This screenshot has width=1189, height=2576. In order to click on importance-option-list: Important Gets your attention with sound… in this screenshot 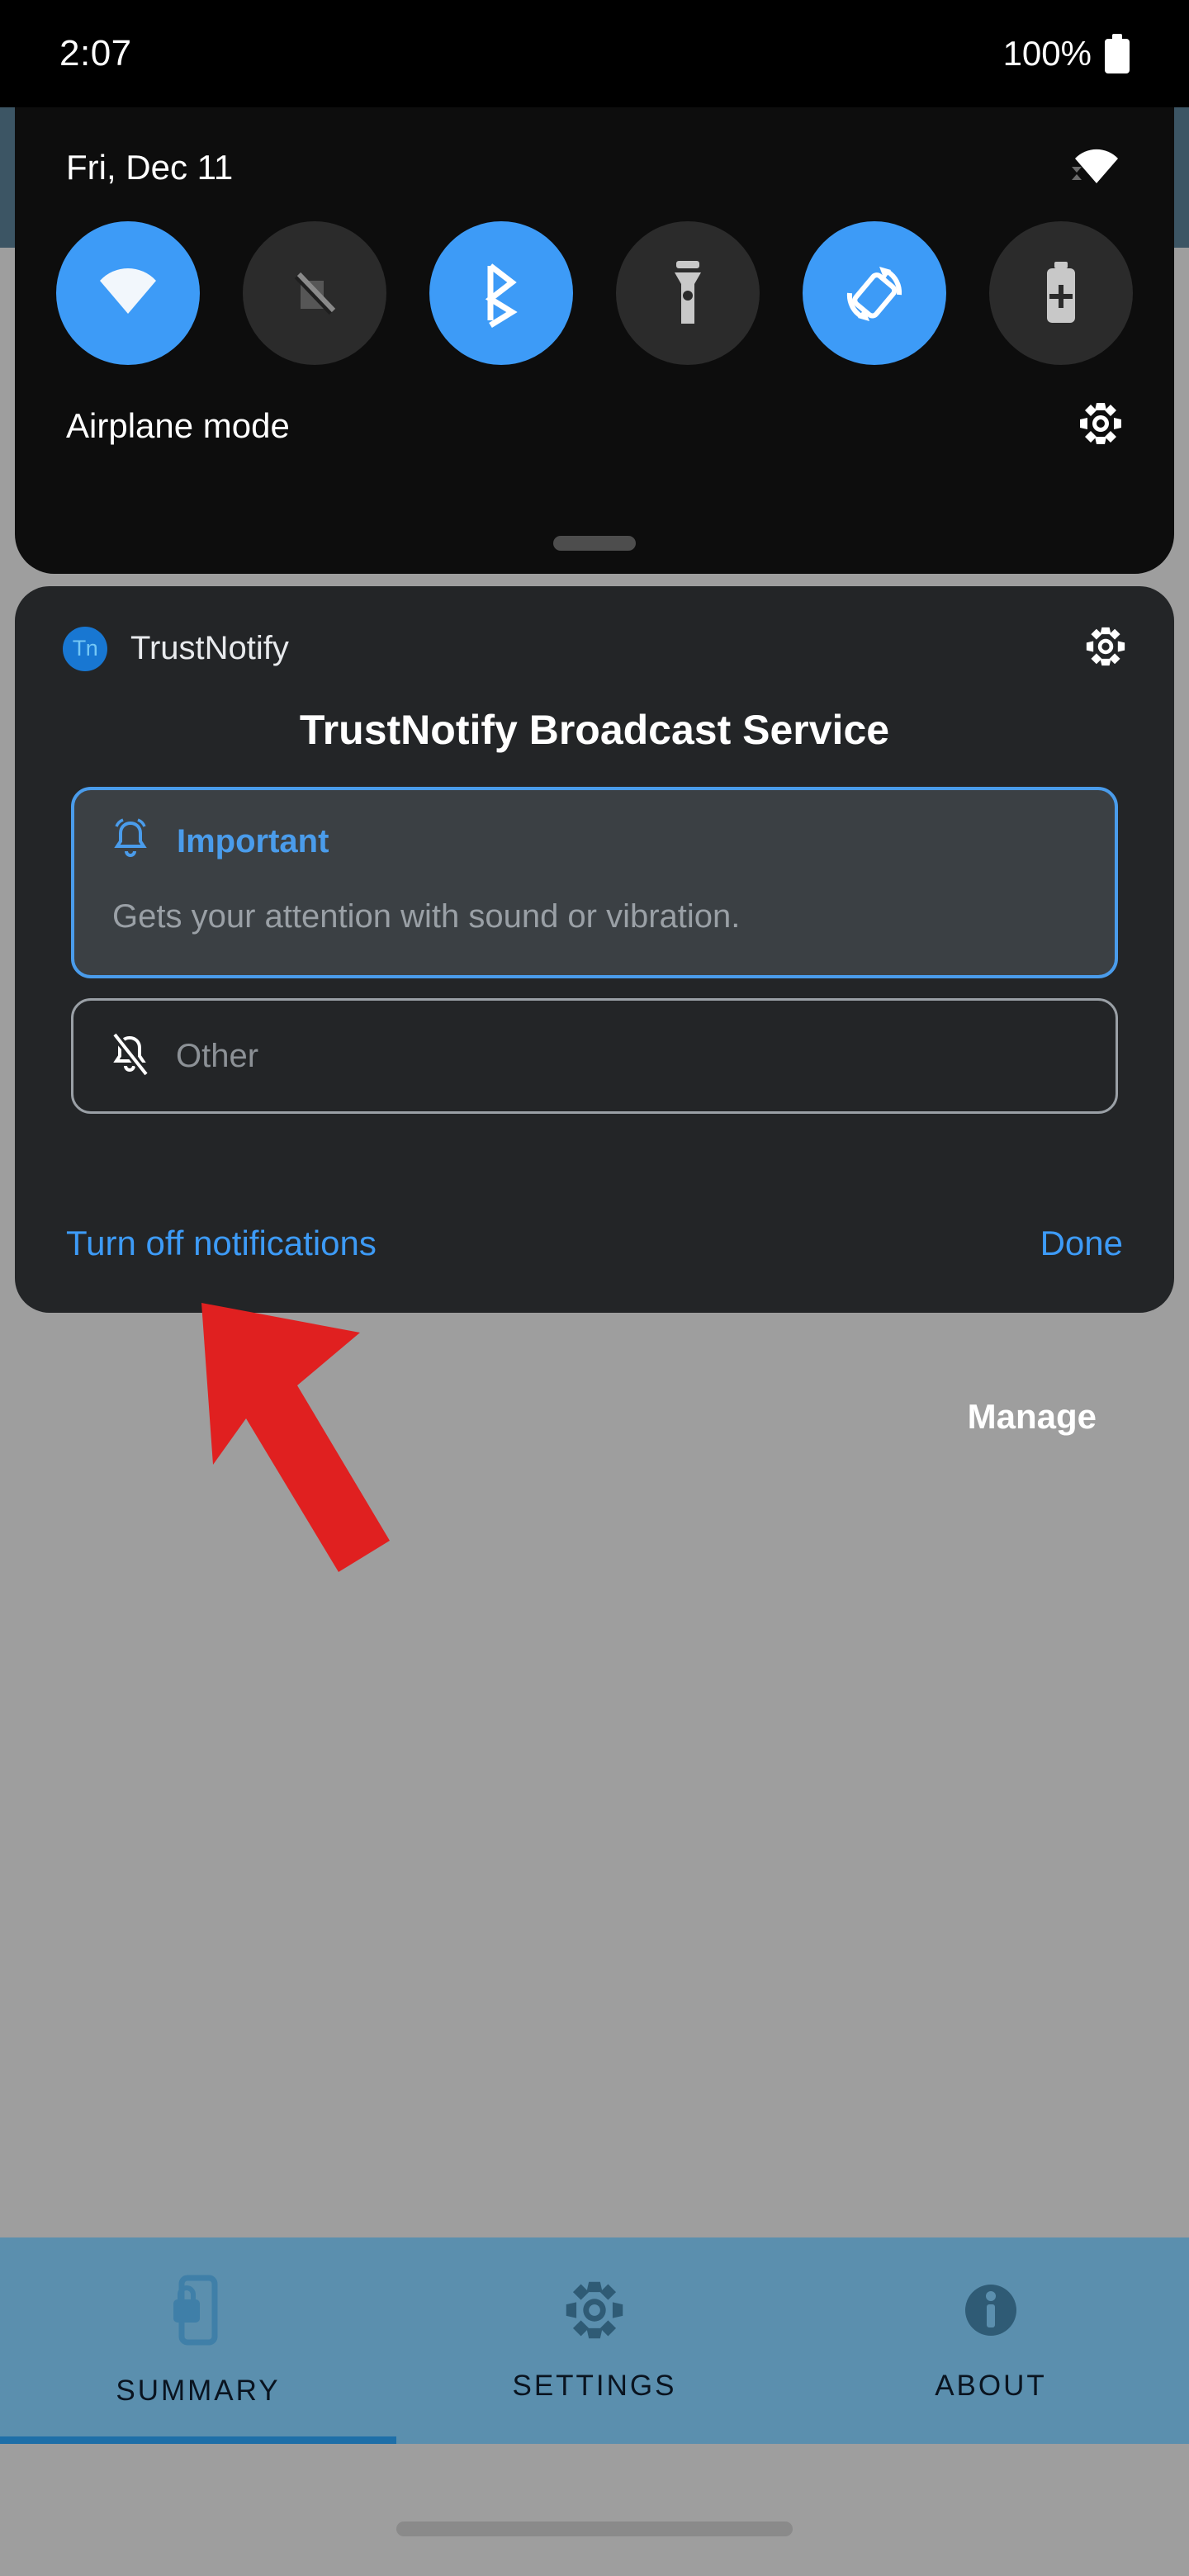, I will do `click(594, 950)`.